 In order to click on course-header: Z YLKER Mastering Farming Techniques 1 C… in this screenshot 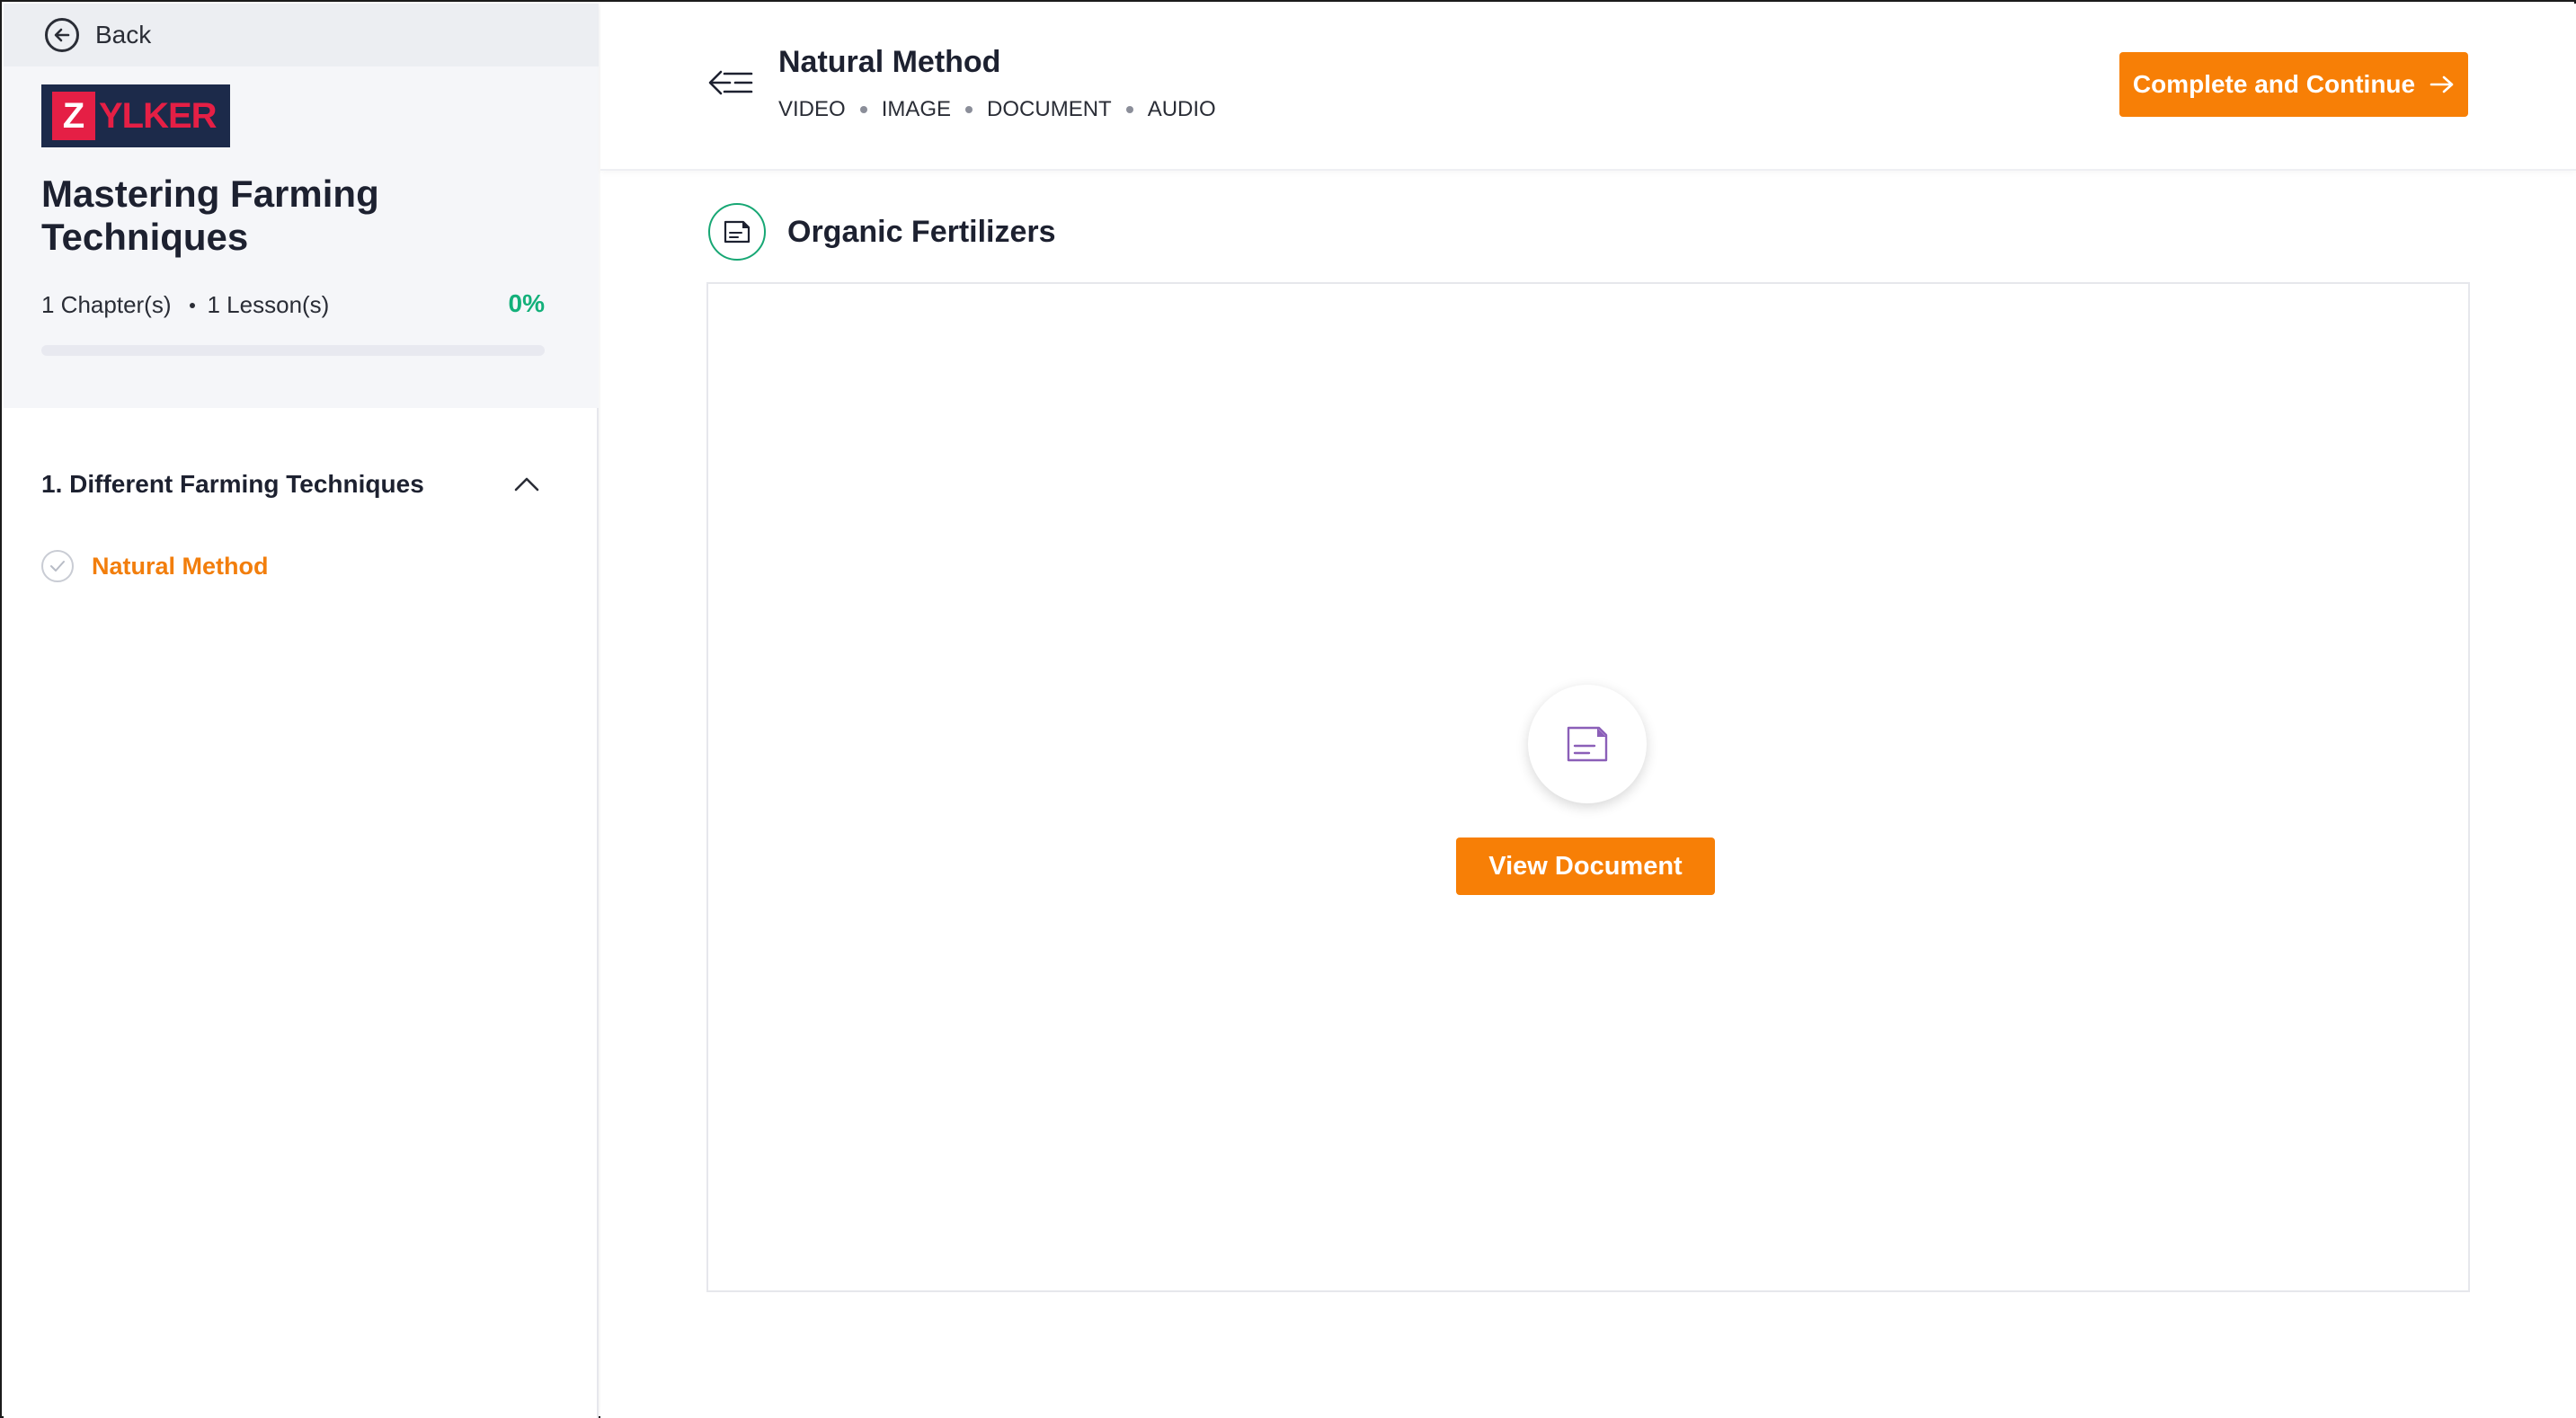, I will do `click(301, 237)`.